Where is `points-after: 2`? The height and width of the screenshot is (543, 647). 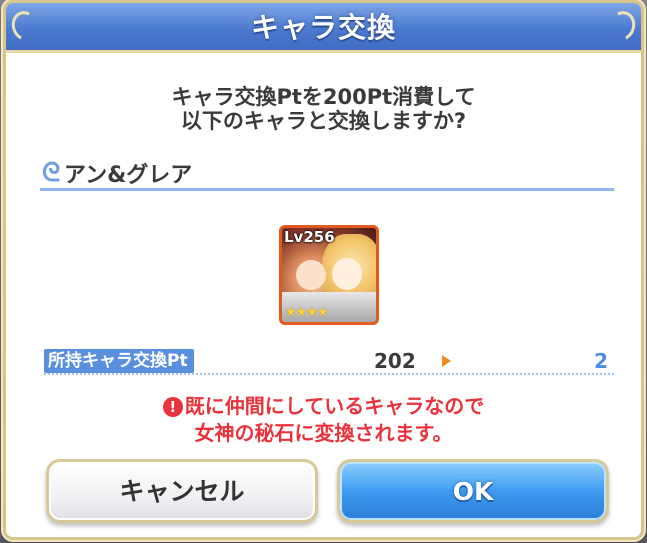 points-after: 2 is located at coordinates (601, 361).